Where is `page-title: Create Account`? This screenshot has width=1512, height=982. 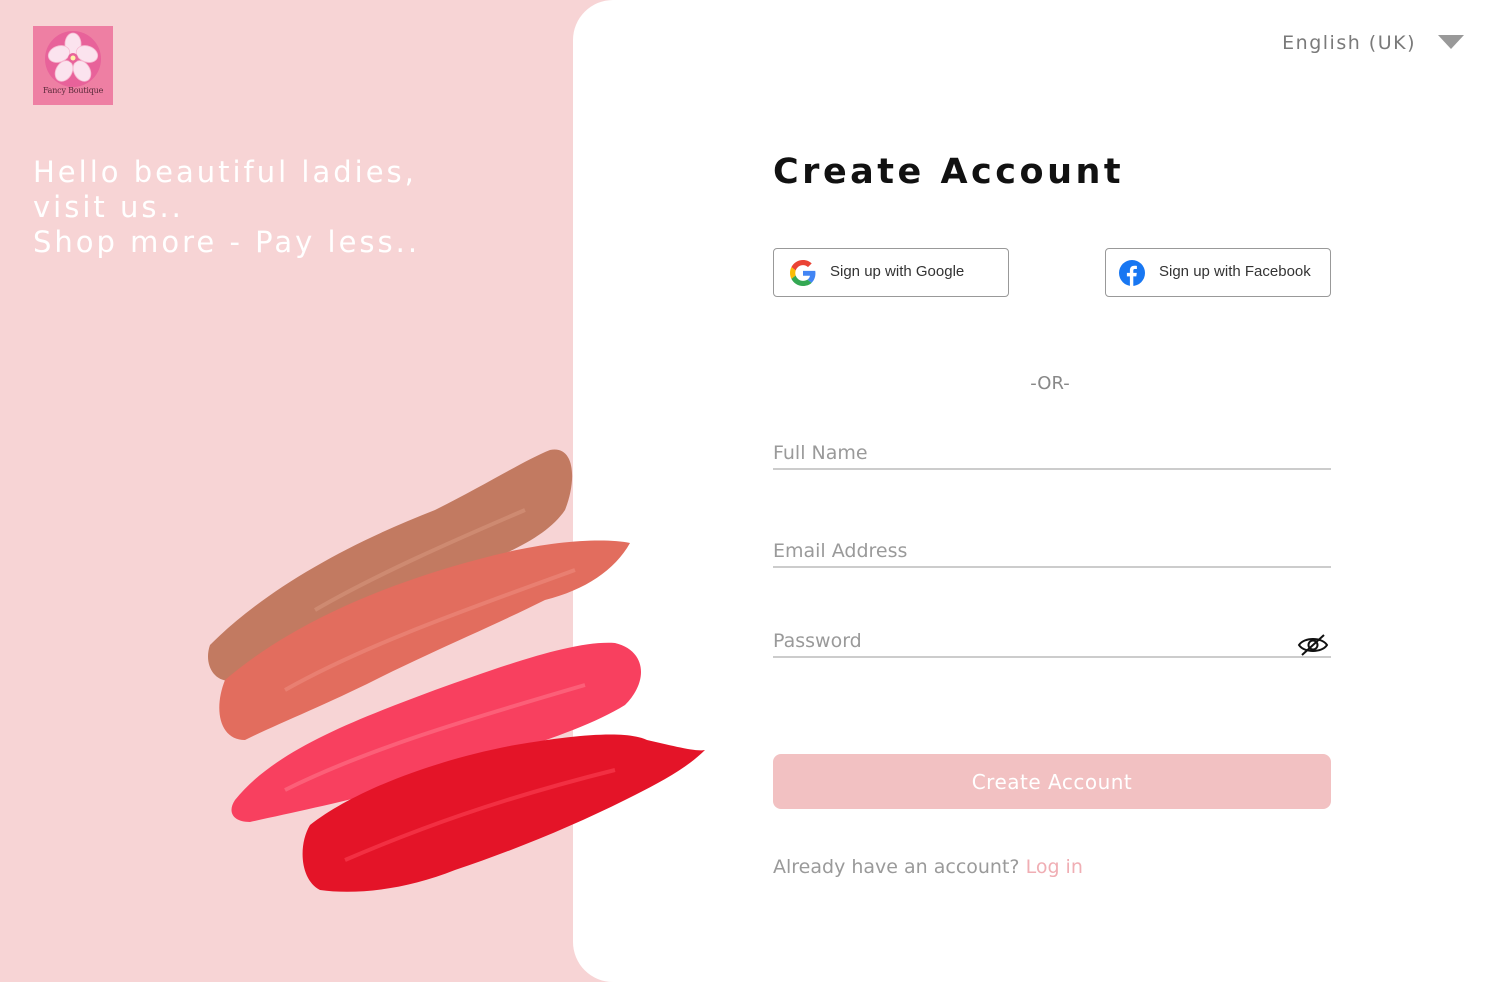
page-title: Create Account is located at coordinates (949, 172).